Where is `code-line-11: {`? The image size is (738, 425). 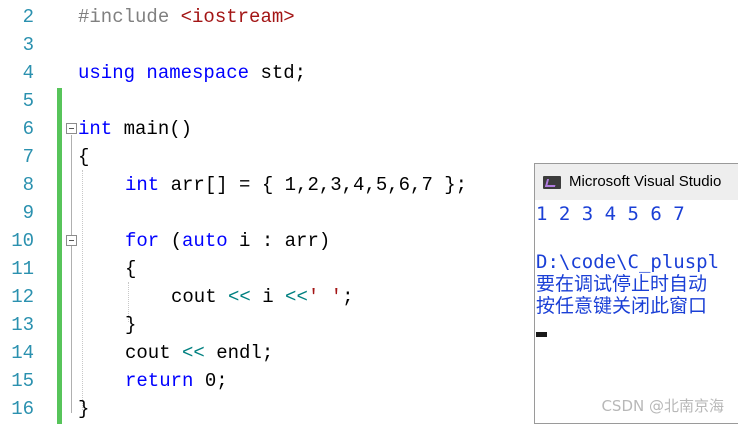 code-line-11: { is located at coordinates (131, 269).